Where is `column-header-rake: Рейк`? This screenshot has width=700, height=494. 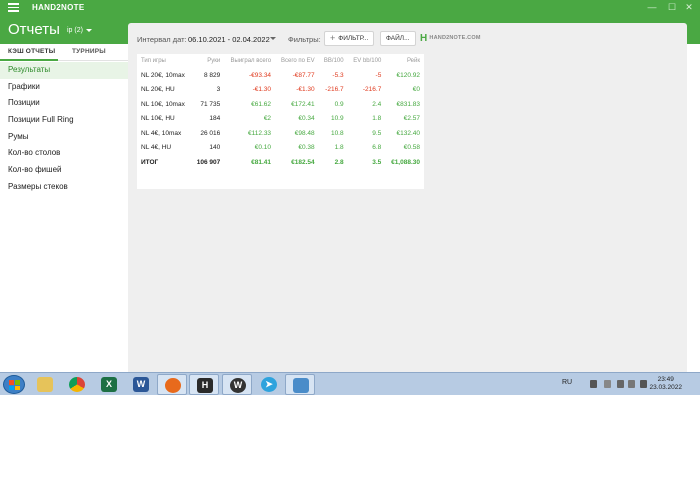
column-header-rake: Рейк is located at coordinates (404, 61).